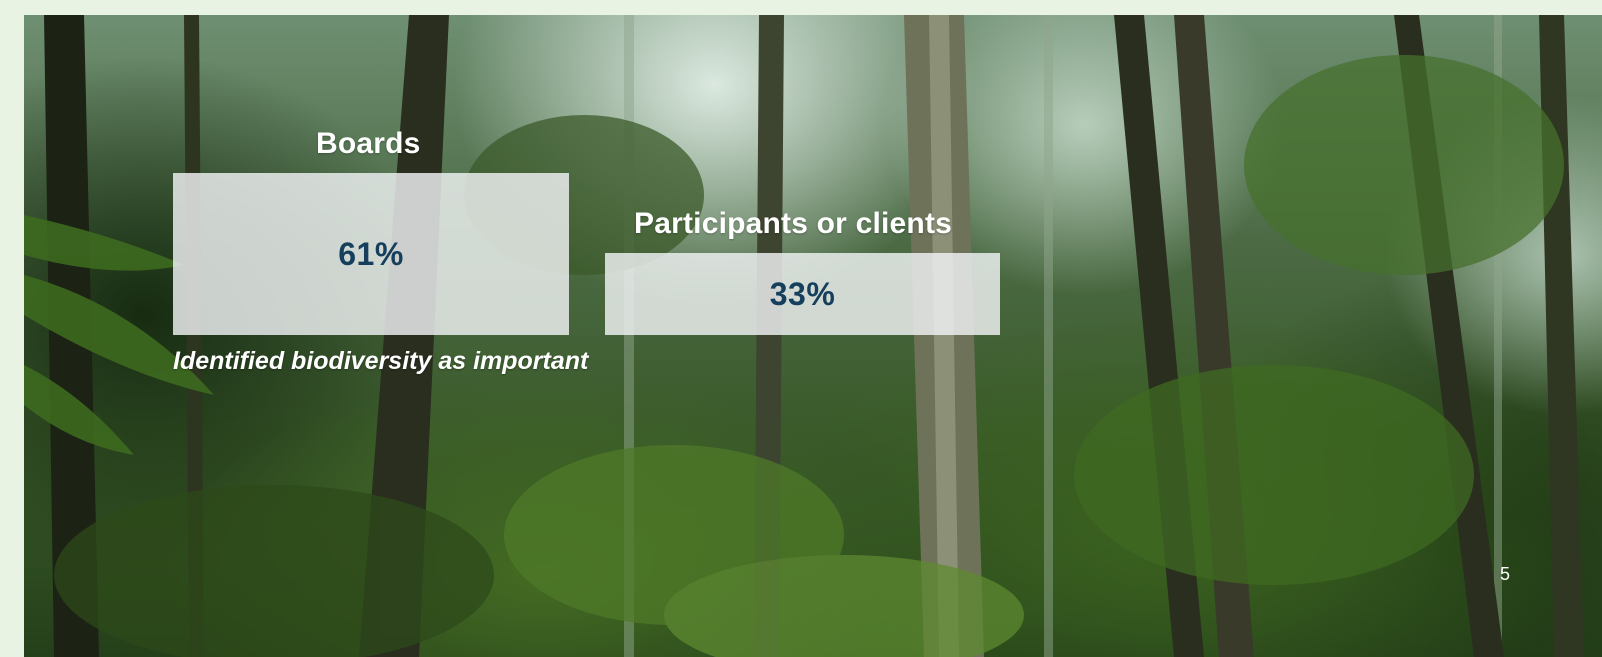 Image resolution: width=1602 pixels, height=657 pixels. Describe the element at coordinates (381, 361) in the screenshot. I see `biodiversity-caption: Identified biodiversity as important` at that location.